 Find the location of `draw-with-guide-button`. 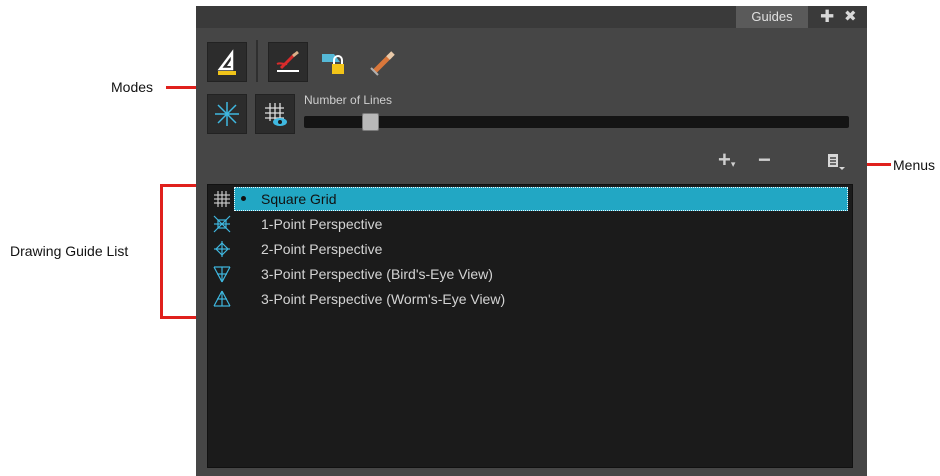

draw-with-guide-button is located at coordinates (288, 62).